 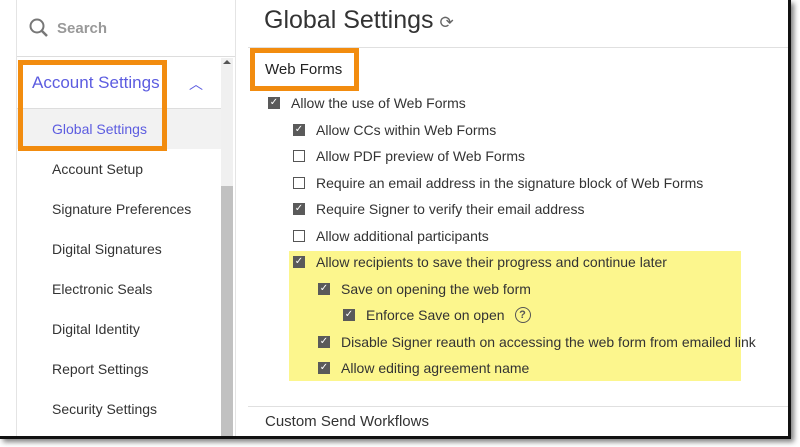 I want to click on sidebar-item-digital-signatures: Digital Signatures, so click(x=107, y=249).